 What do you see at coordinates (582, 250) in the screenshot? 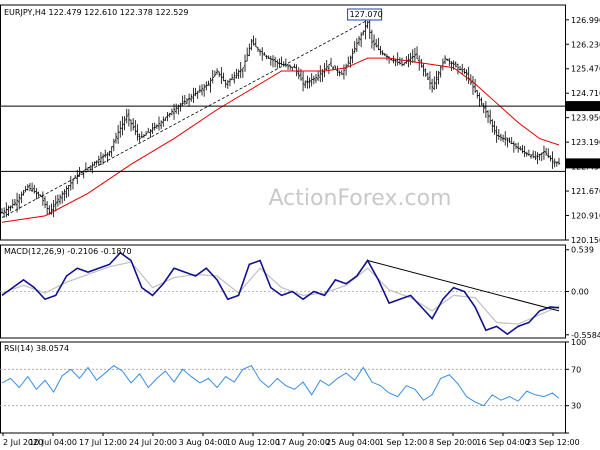
I see `macd-y-tick-label: 0.539` at bounding box center [582, 250].